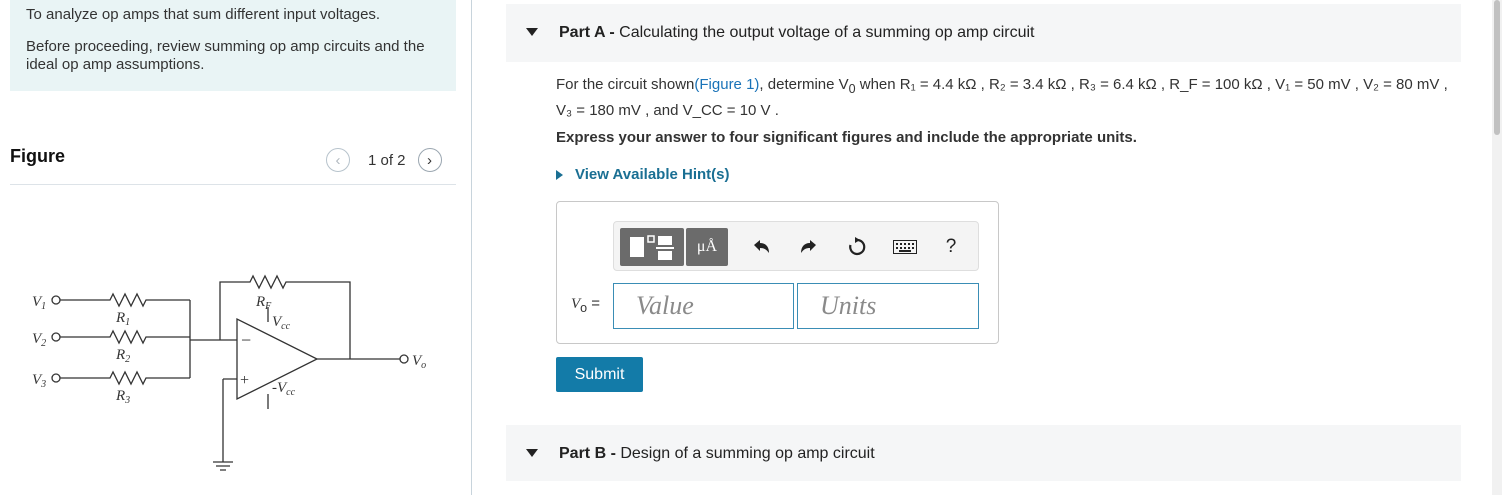 Image resolution: width=1502 pixels, height=495 pixels. I want to click on svg-text: V3, so click(39, 381).